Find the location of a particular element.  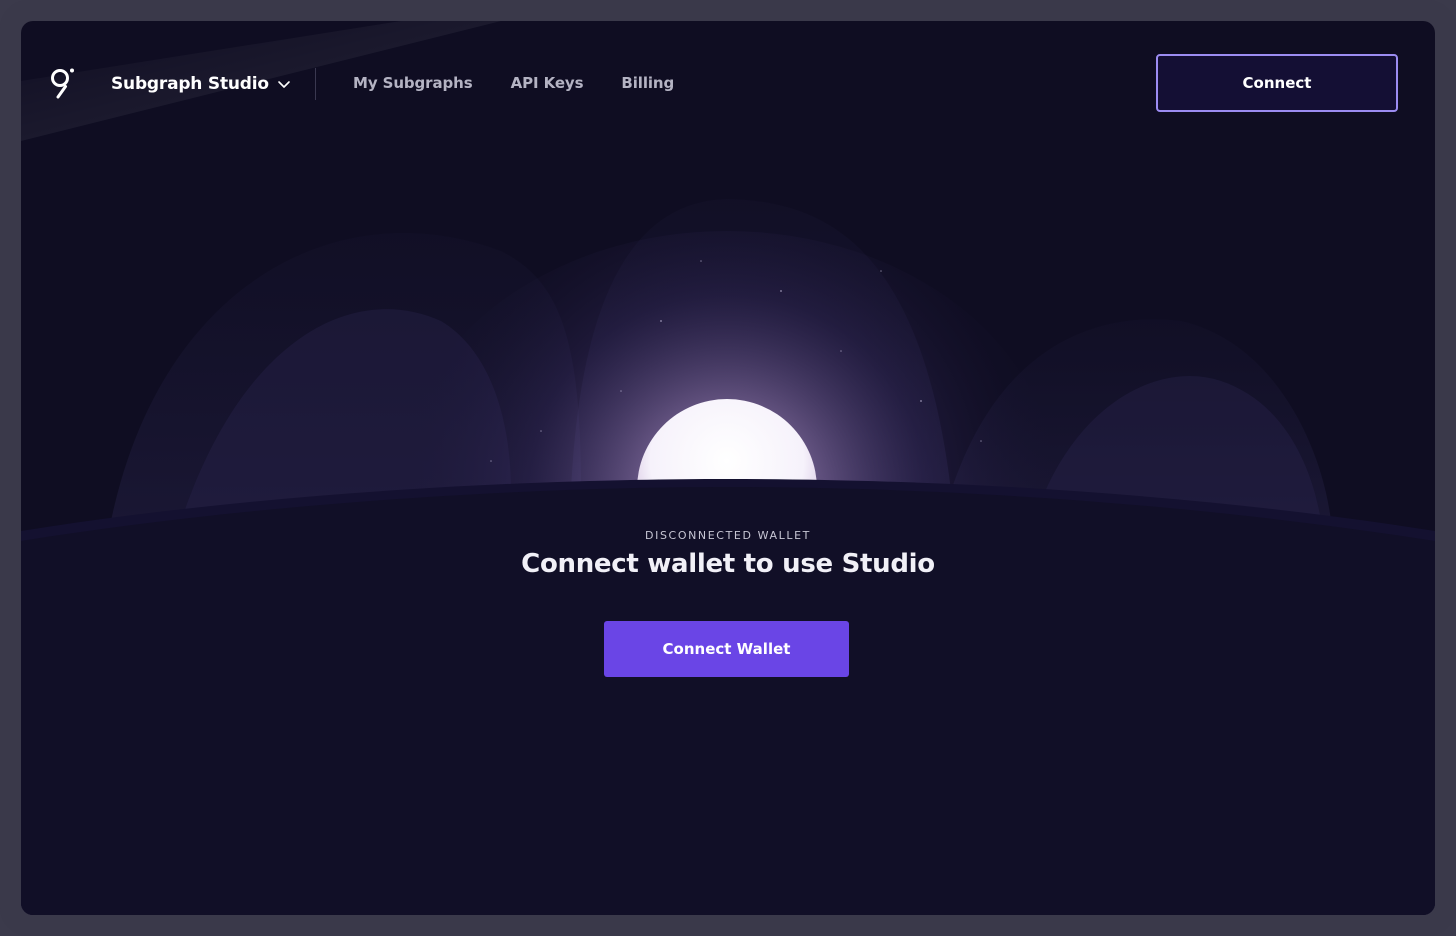

page-headline: Connect wallet to use Studio is located at coordinates (728, 564).